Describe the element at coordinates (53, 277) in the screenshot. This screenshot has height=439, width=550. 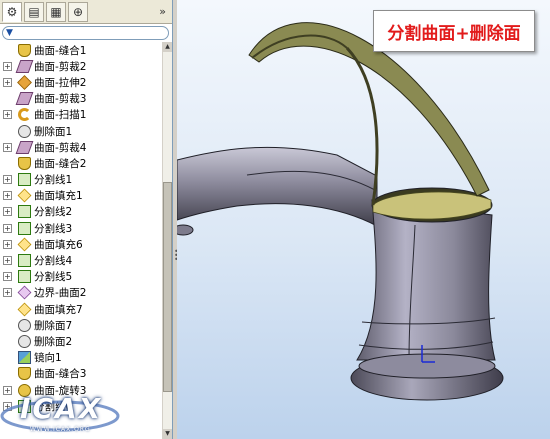
I see `feature-tree-item-label: 分割线5` at that location.